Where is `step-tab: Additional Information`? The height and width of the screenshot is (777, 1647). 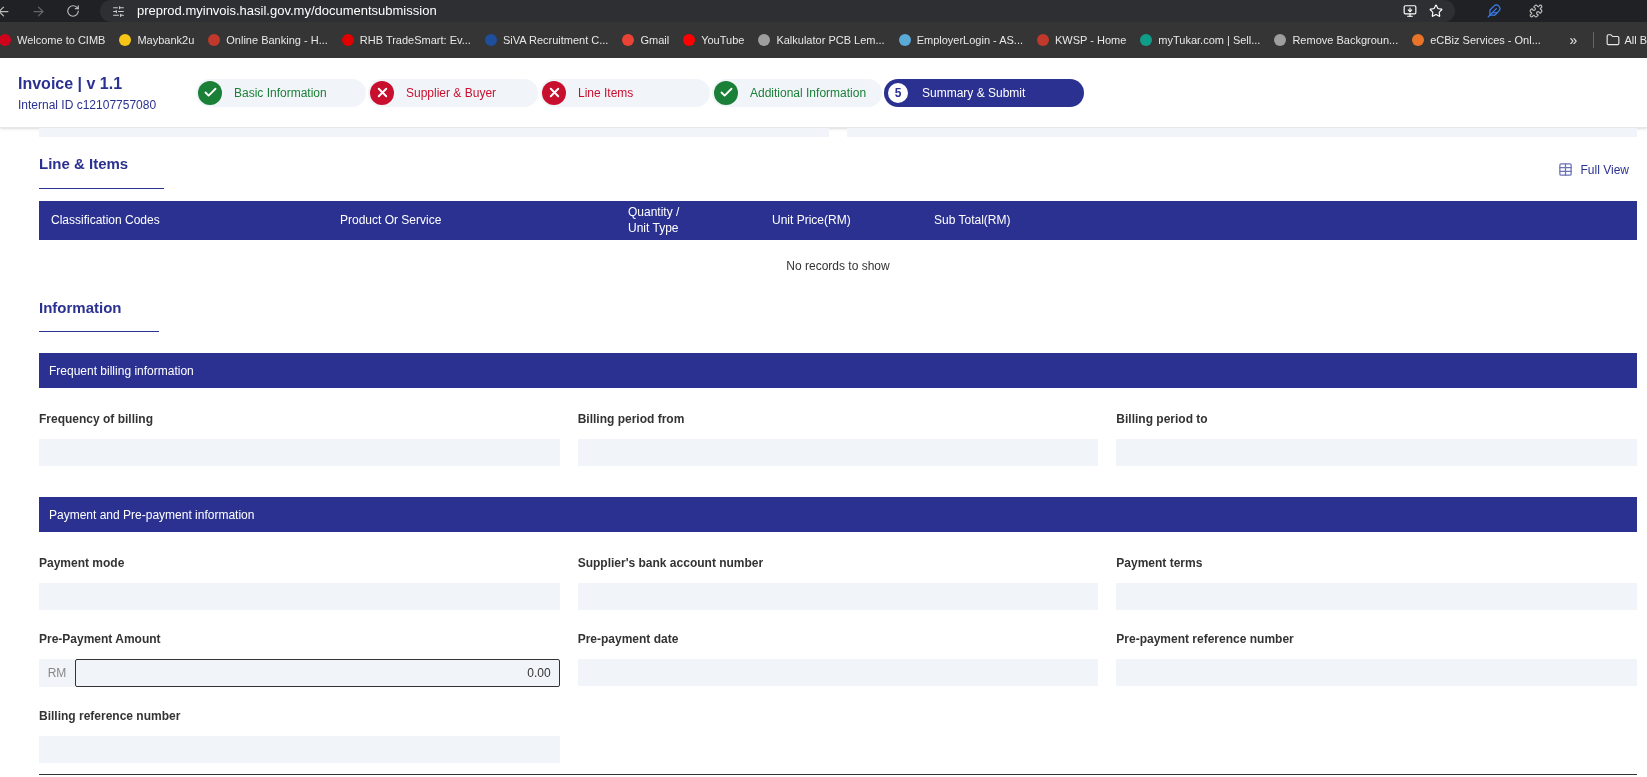 step-tab: Additional Information is located at coordinates (797, 92).